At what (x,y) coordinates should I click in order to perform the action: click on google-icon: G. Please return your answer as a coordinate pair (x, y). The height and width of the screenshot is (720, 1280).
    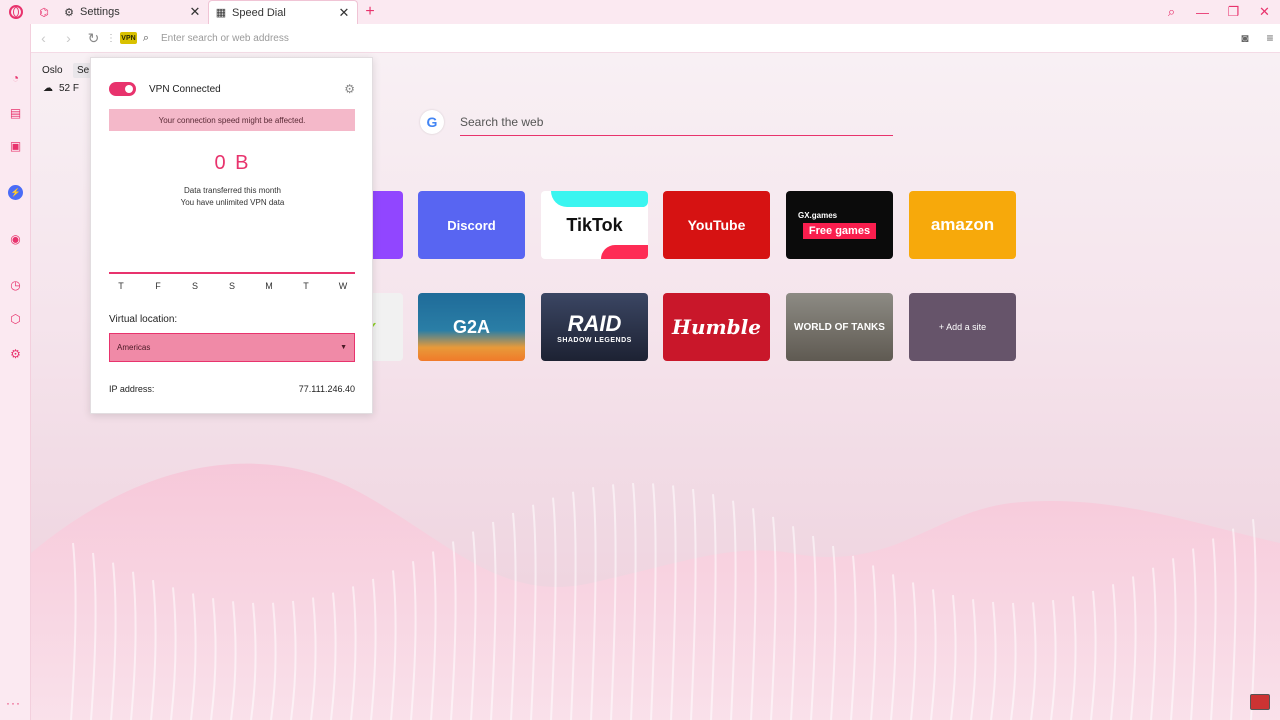
    Looking at the image, I should click on (432, 122).